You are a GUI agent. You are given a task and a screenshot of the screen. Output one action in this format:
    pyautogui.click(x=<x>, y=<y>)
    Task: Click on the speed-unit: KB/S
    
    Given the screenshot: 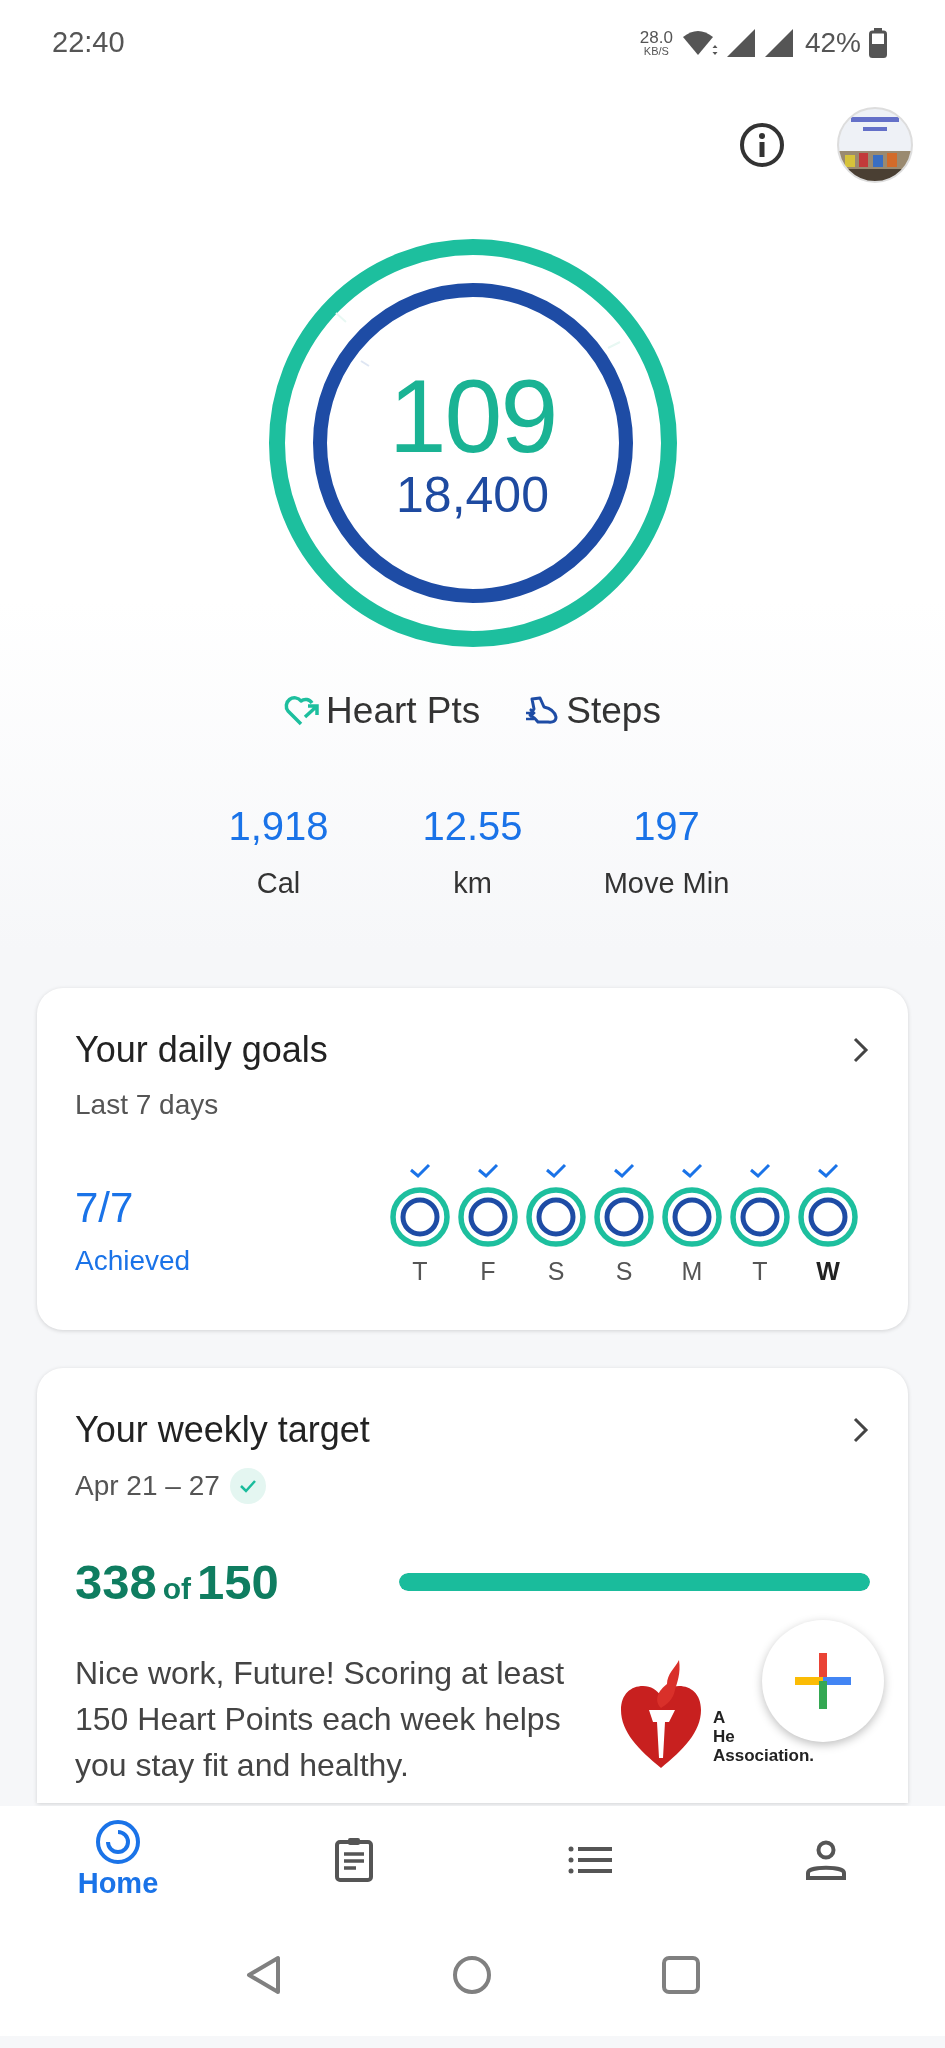 What is the action you would take?
    pyautogui.click(x=656, y=51)
    